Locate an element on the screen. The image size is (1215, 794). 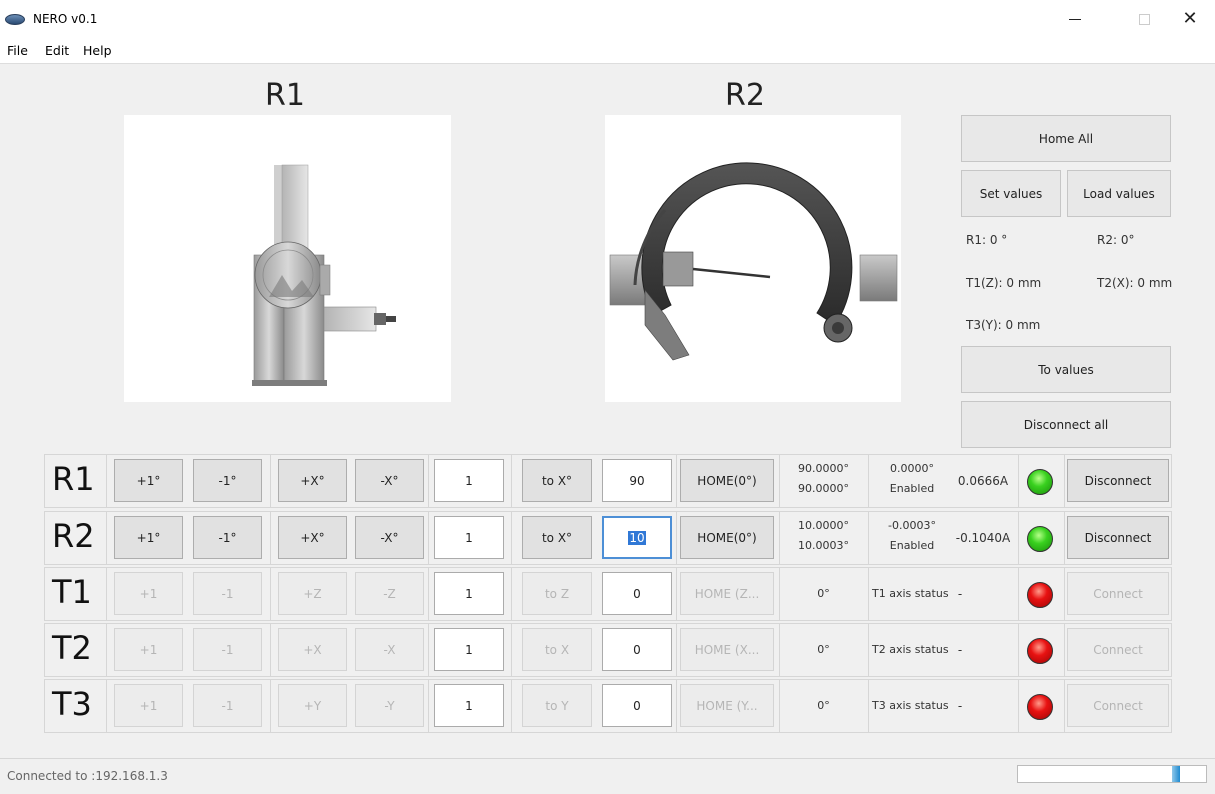
to-values-button: To values is located at coordinates (1066, 369).